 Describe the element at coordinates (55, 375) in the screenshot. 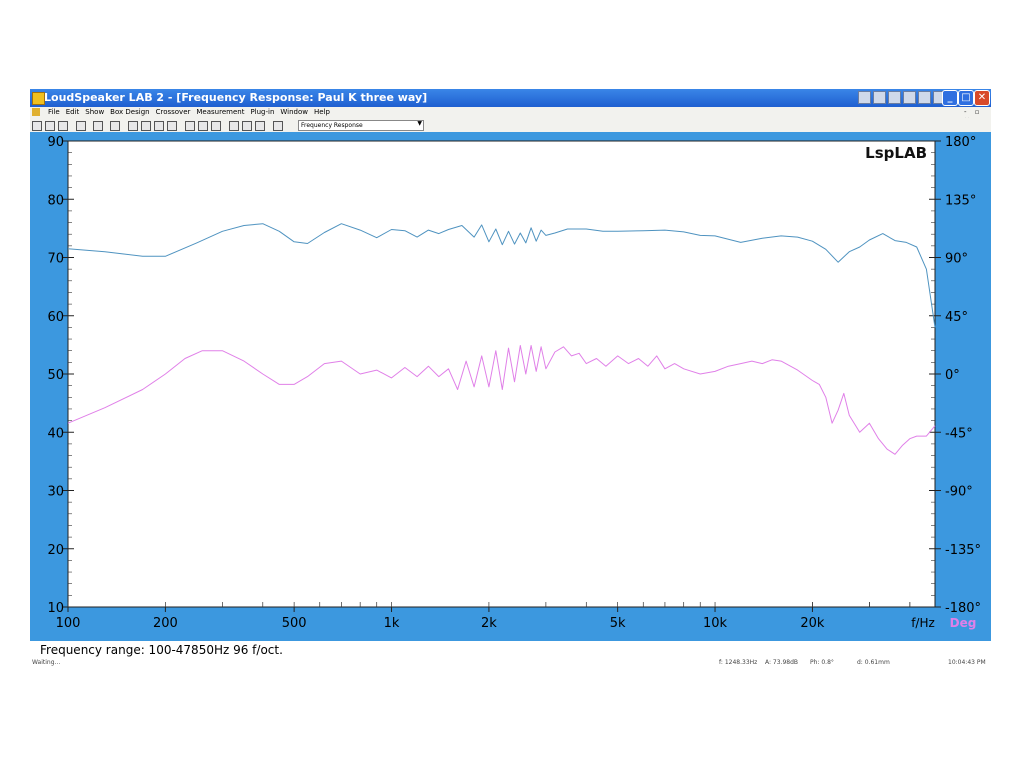

I see `y-tick-label: 50` at that location.